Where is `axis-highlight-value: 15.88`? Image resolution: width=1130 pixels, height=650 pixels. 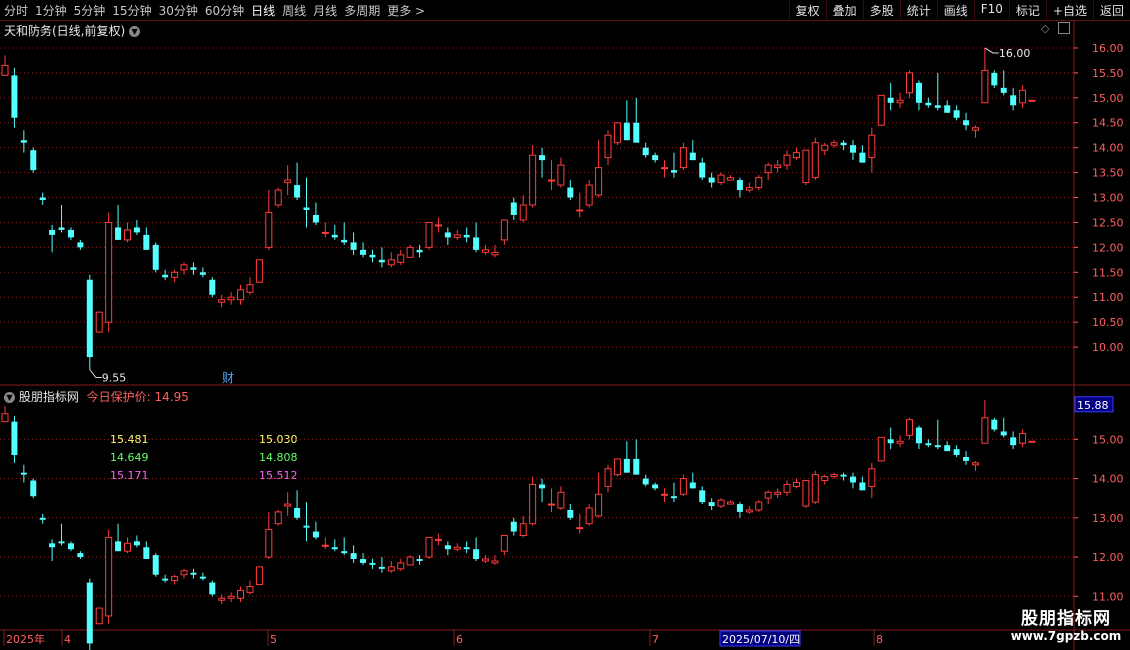
axis-highlight-value: 15.88 is located at coordinates (1093, 405).